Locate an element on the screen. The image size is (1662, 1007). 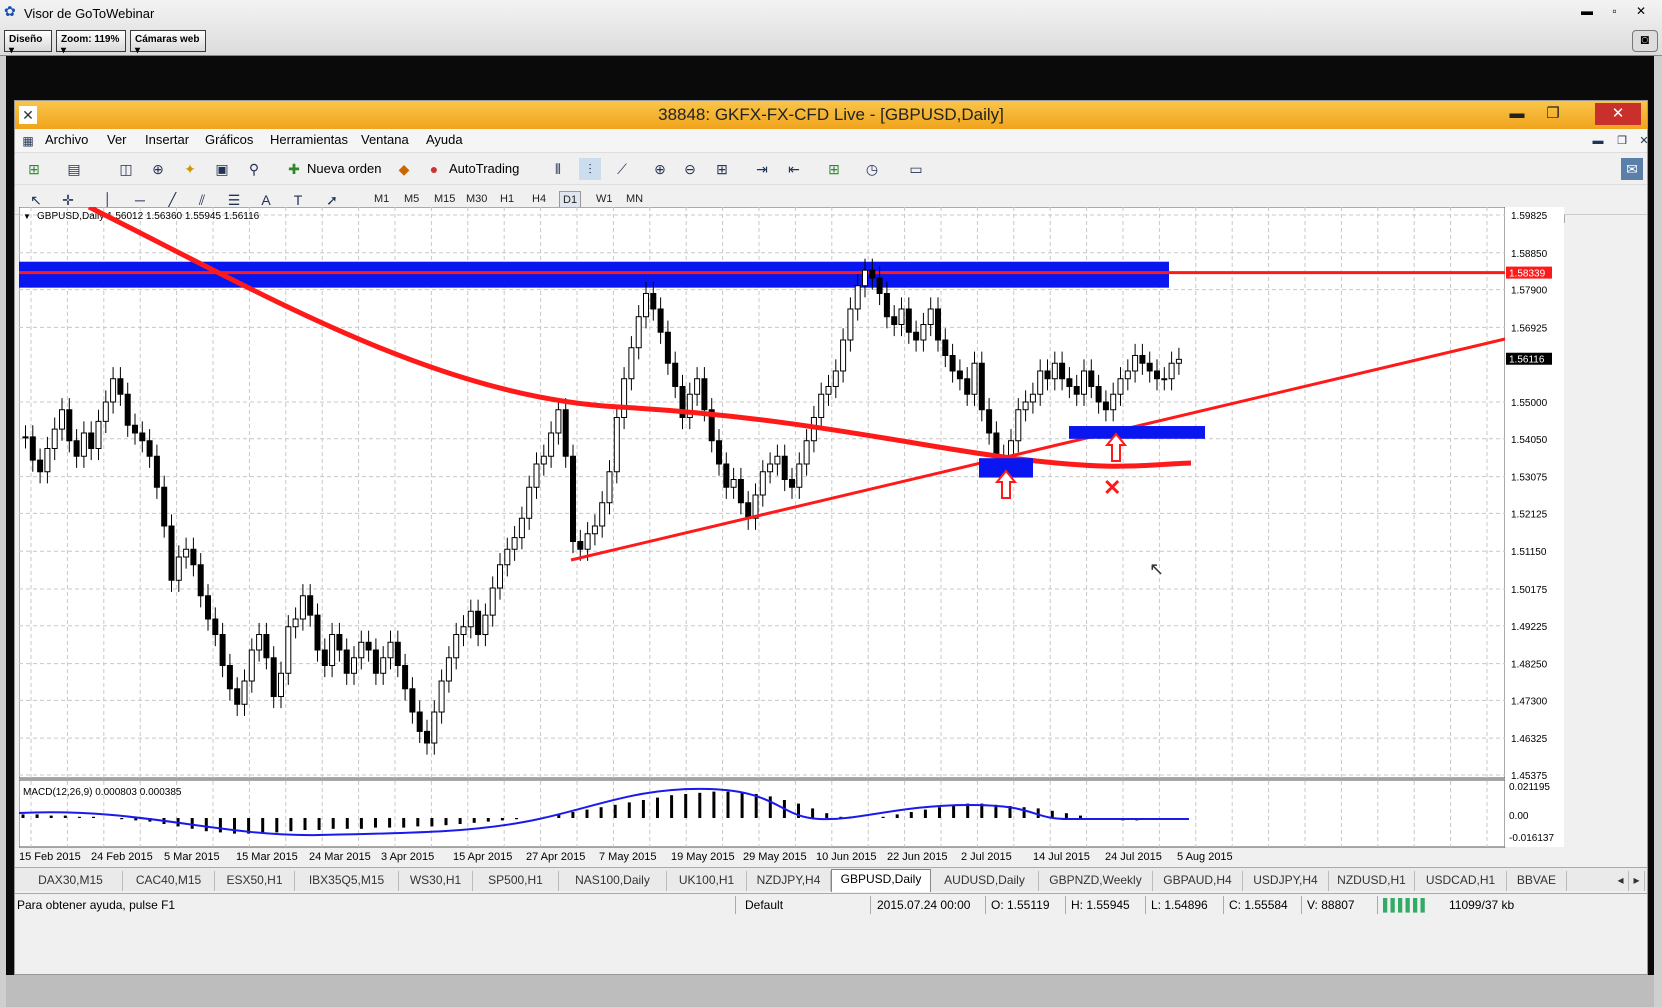
menu-insertar: Insertar is located at coordinates (167, 139).